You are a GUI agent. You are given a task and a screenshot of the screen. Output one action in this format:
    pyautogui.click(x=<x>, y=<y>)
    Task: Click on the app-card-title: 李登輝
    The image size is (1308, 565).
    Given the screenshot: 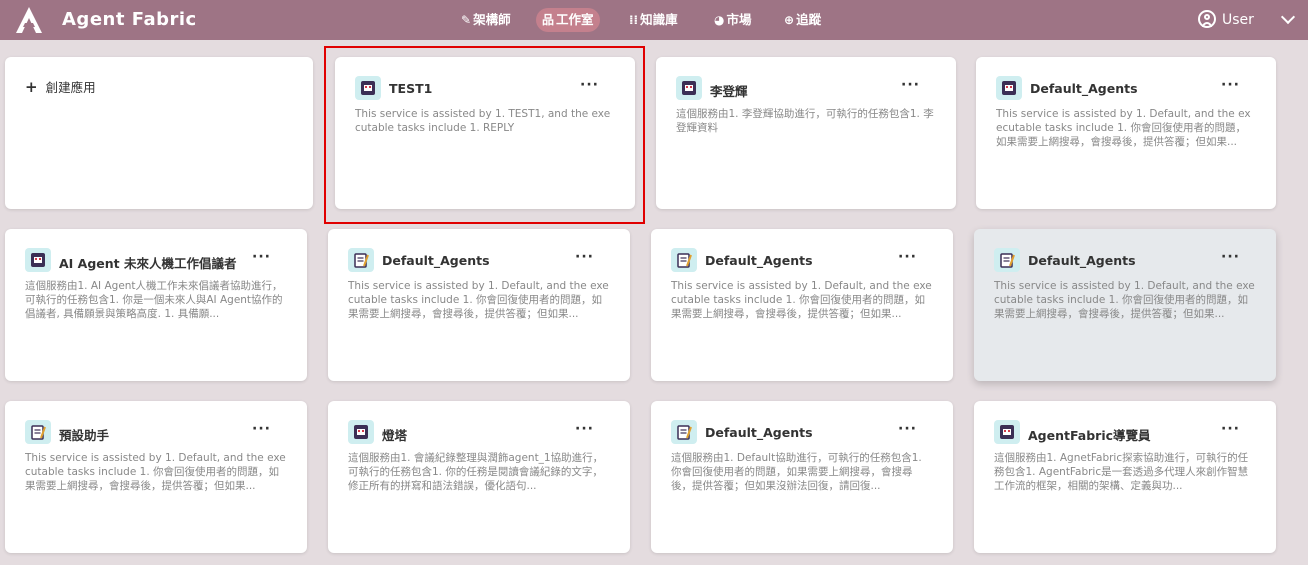 What is the action you would take?
    pyautogui.click(x=729, y=91)
    